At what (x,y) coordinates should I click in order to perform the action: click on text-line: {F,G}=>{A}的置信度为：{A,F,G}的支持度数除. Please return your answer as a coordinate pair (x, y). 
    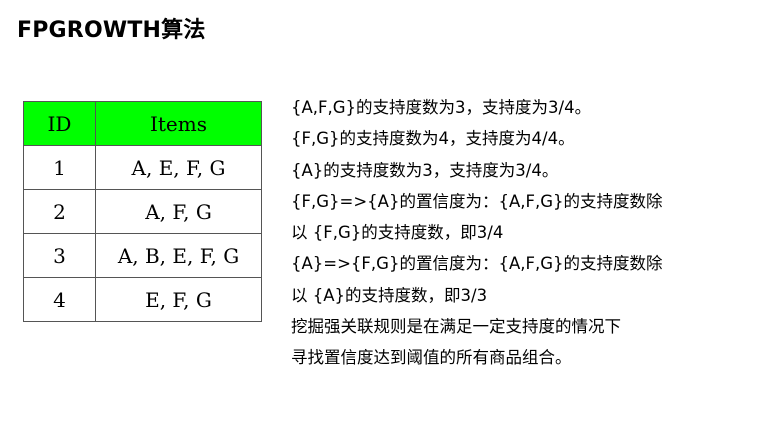
    Looking at the image, I should click on (477, 201).